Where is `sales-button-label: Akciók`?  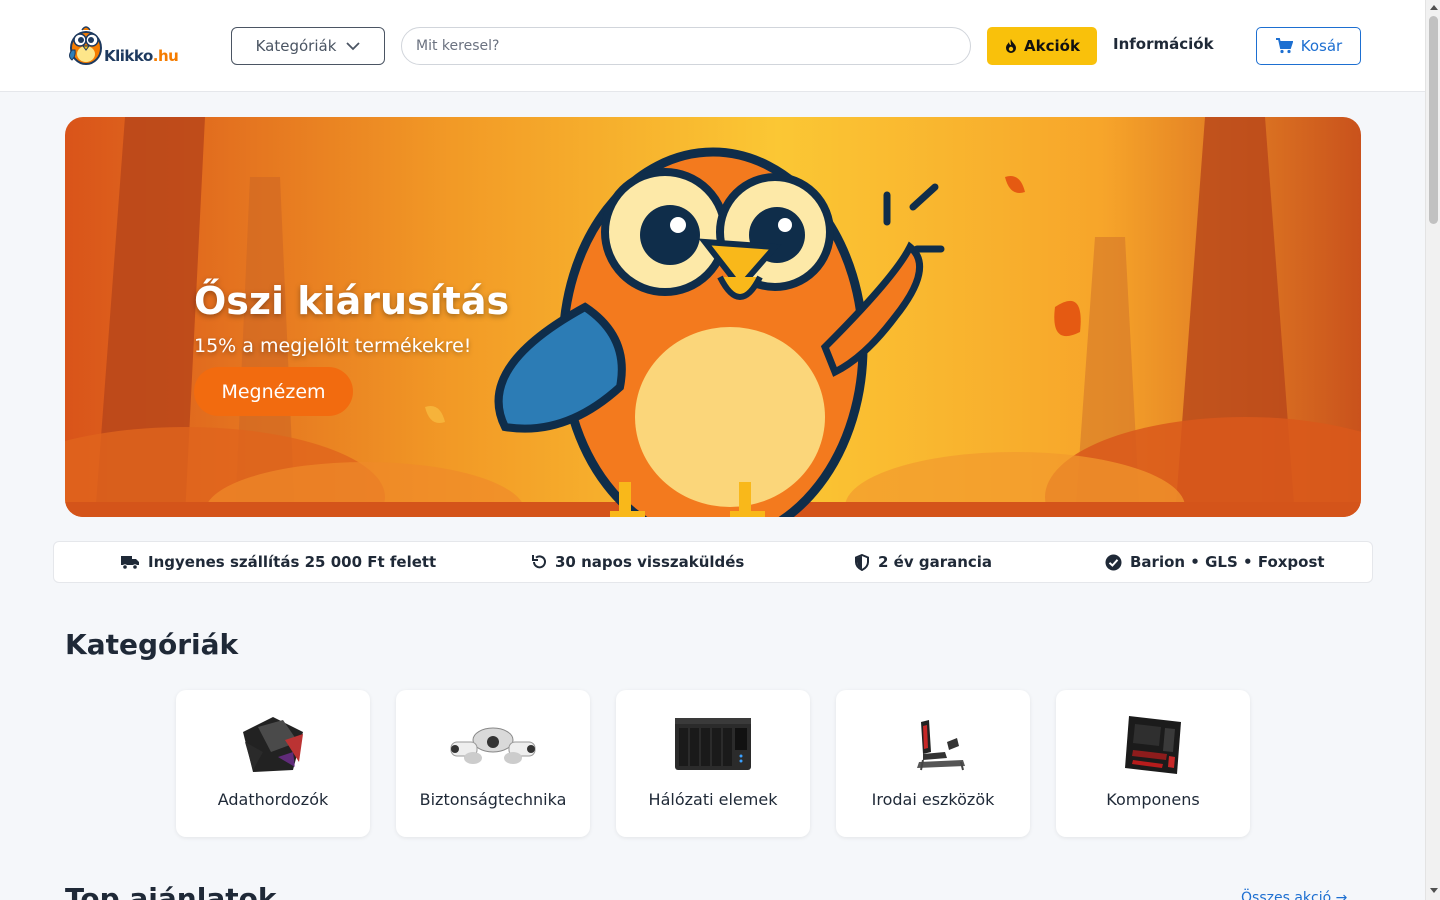 sales-button-label: Akciók is located at coordinates (1052, 46).